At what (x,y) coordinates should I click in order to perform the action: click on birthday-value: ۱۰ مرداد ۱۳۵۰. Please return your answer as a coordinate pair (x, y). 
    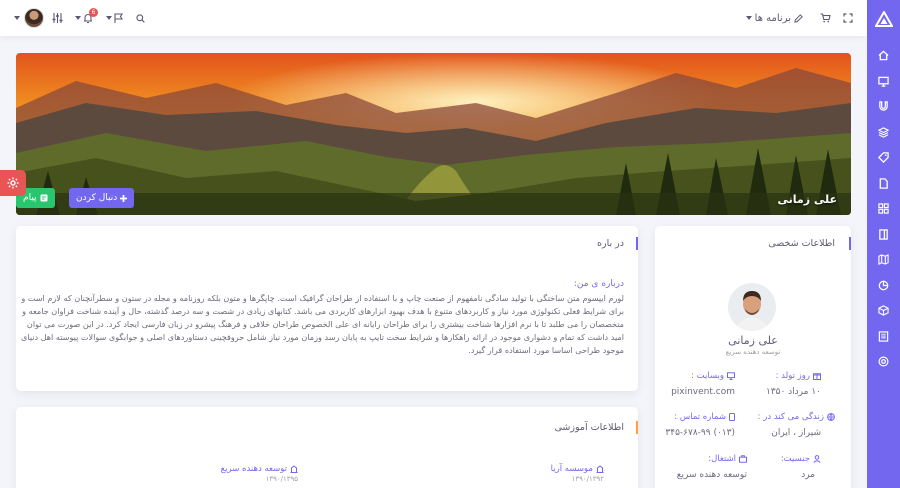
    Looking at the image, I should click on (793, 392).